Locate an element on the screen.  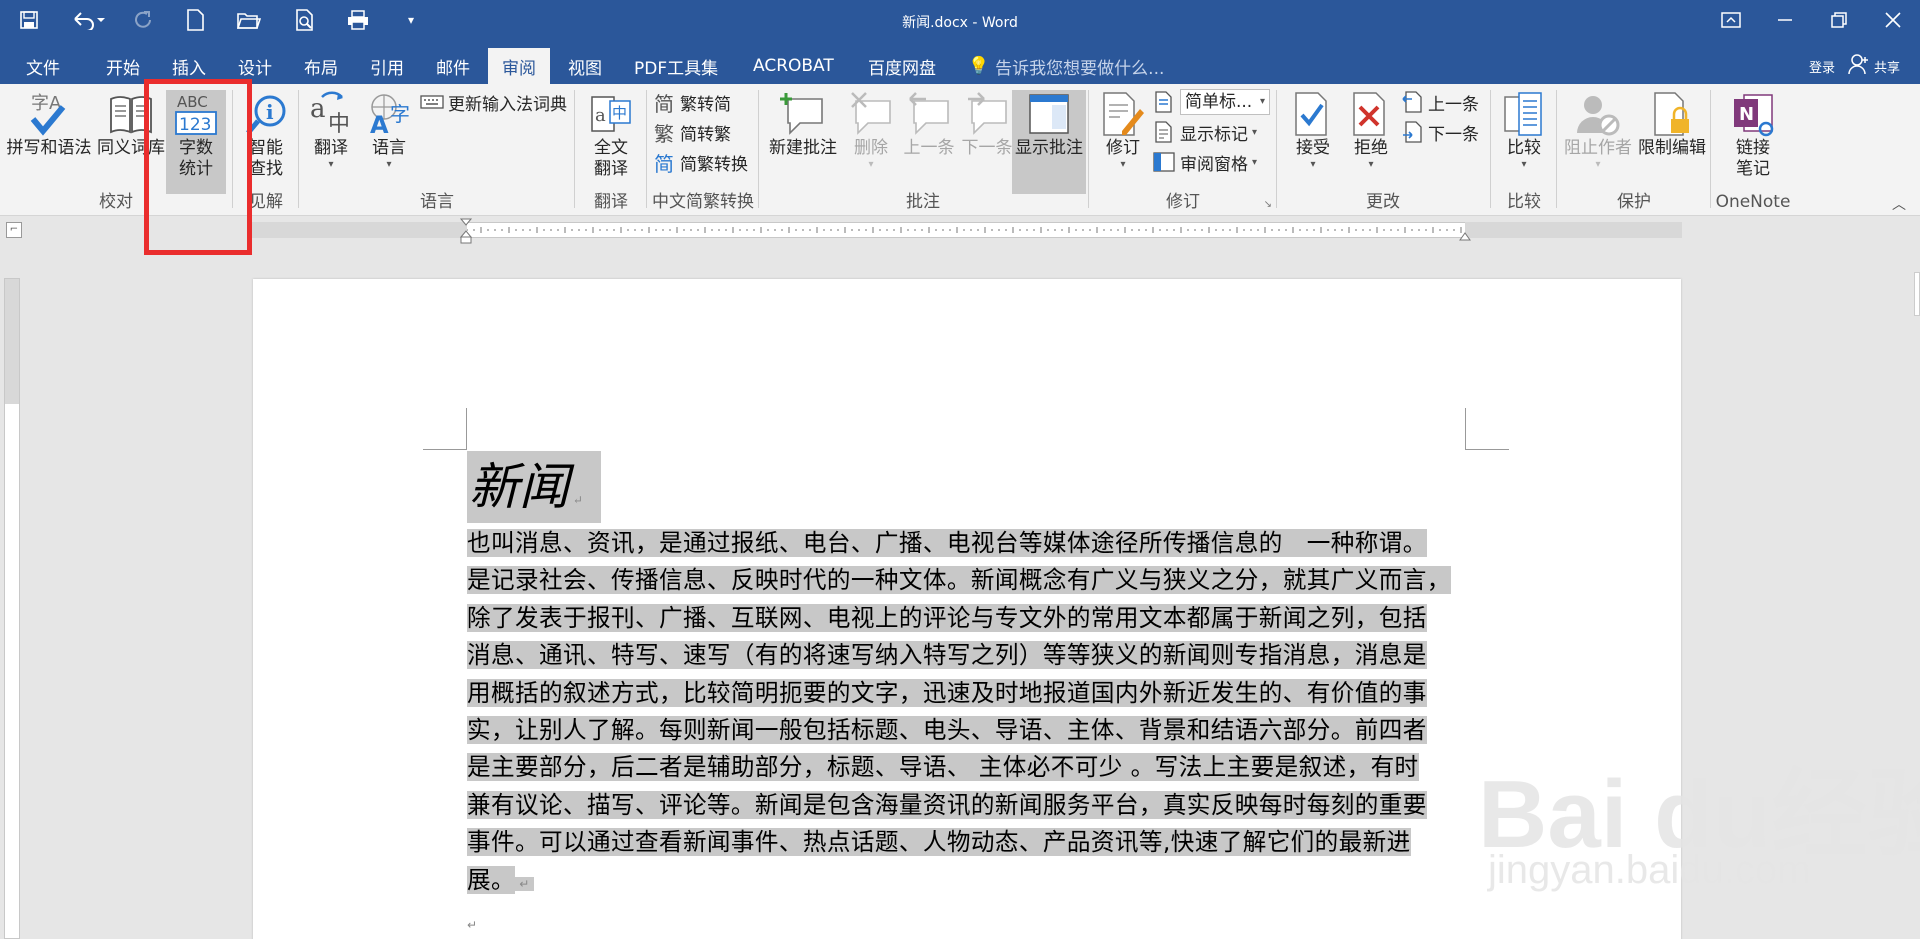
close-icon is located at coordinates (1893, 20).